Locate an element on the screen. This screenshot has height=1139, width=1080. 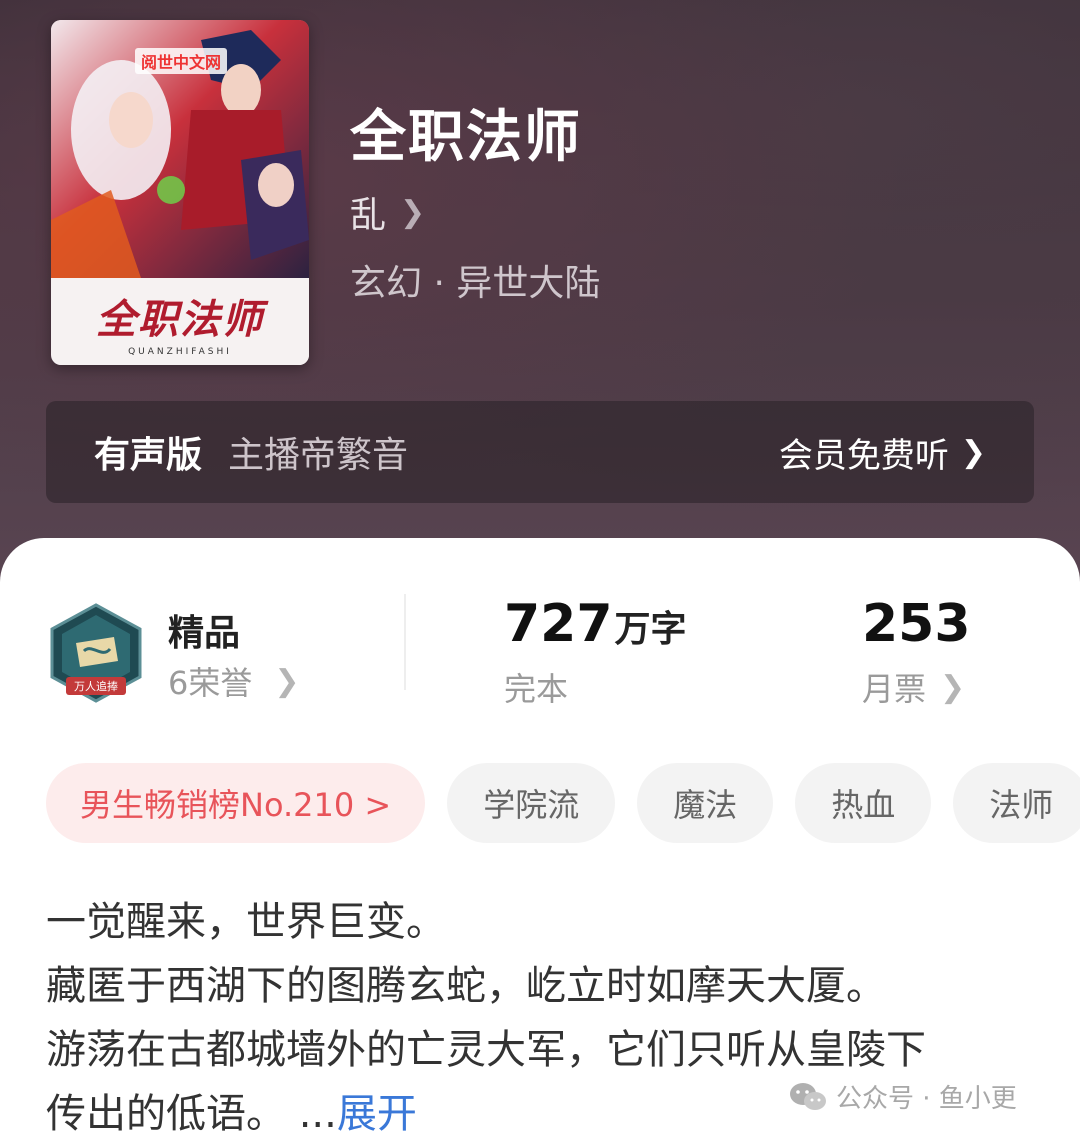
honors-count: 6荣誉 is located at coordinates (210, 683).